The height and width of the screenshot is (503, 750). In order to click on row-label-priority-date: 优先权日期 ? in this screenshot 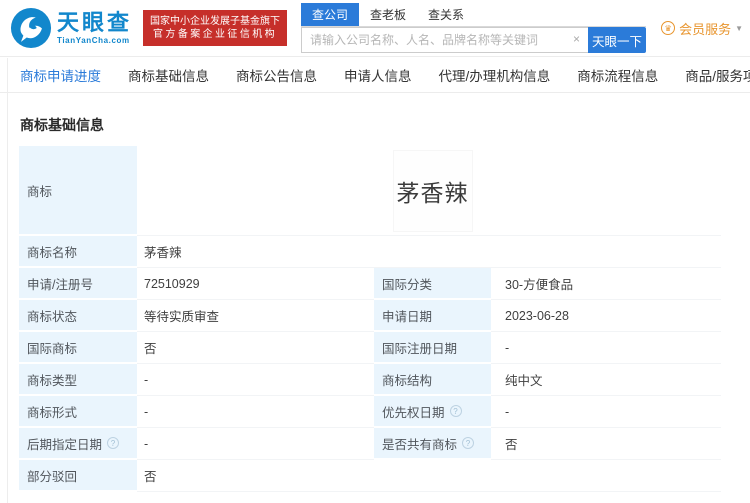, I will do `click(432, 412)`.